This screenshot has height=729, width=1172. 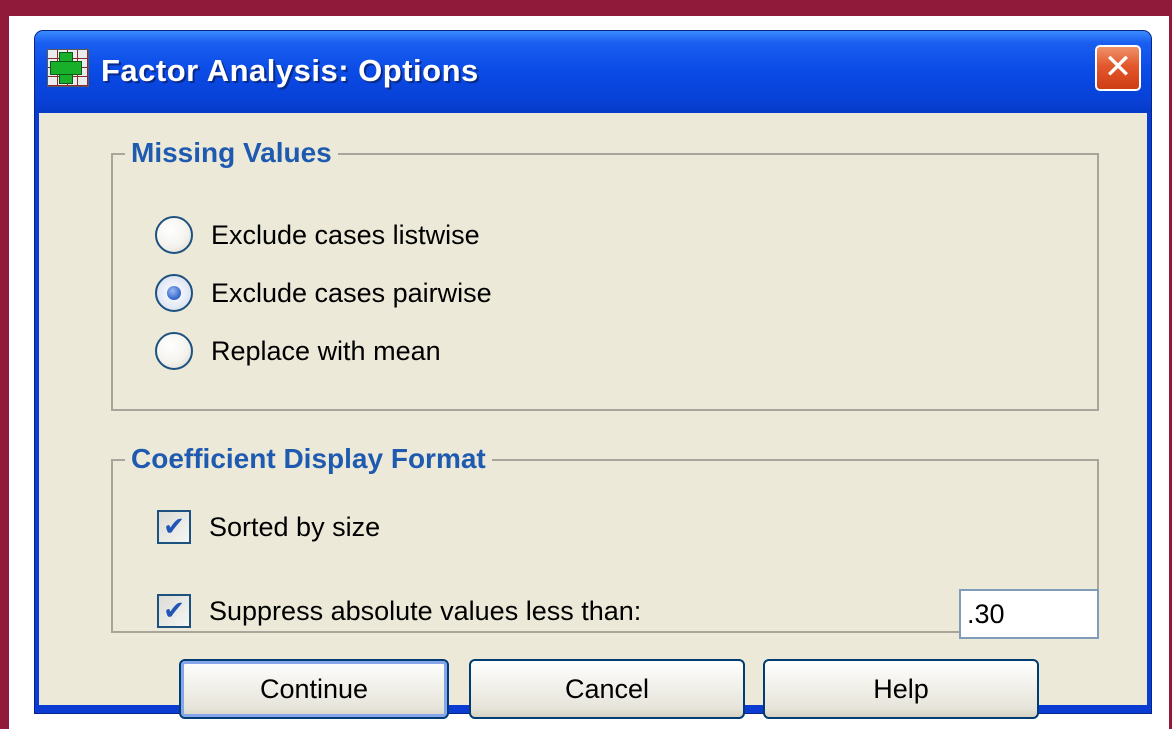 I want to click on missing-values-title: Missing Values, so click(x=231, y=153).